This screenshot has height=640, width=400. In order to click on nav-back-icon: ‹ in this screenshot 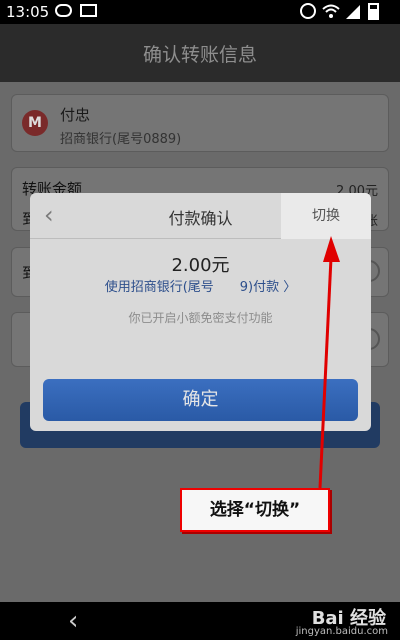, I will do `click(73, 621)`.